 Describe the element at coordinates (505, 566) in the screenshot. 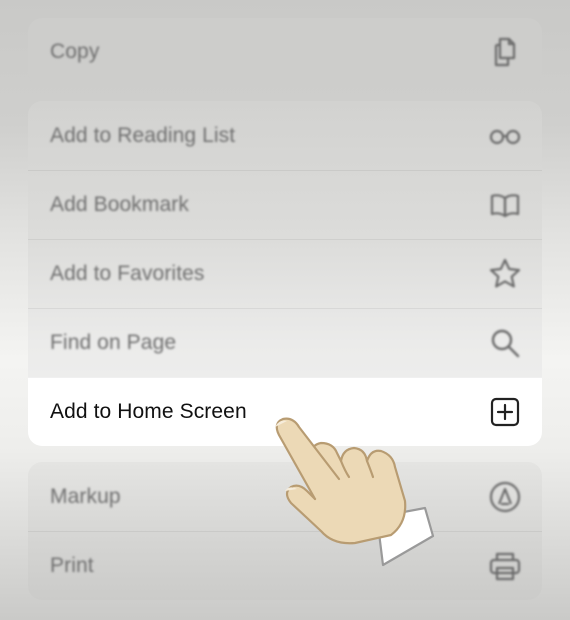

I see `printer-icon` at that location.